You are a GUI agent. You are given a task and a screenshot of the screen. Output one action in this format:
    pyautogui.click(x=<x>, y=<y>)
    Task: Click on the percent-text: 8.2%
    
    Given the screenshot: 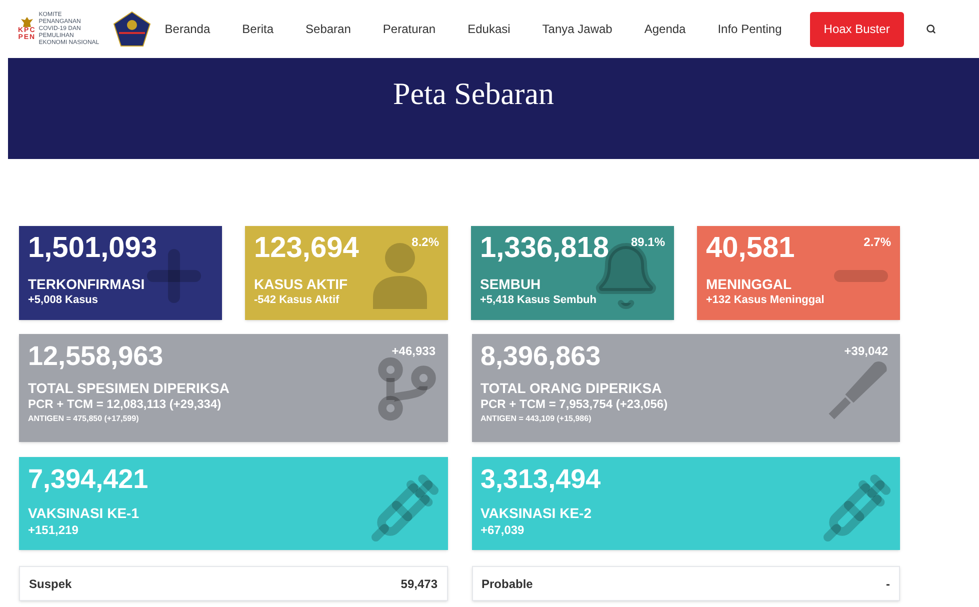 What is the action you would take?
    pyautogui.click(x=425, y=242)
    